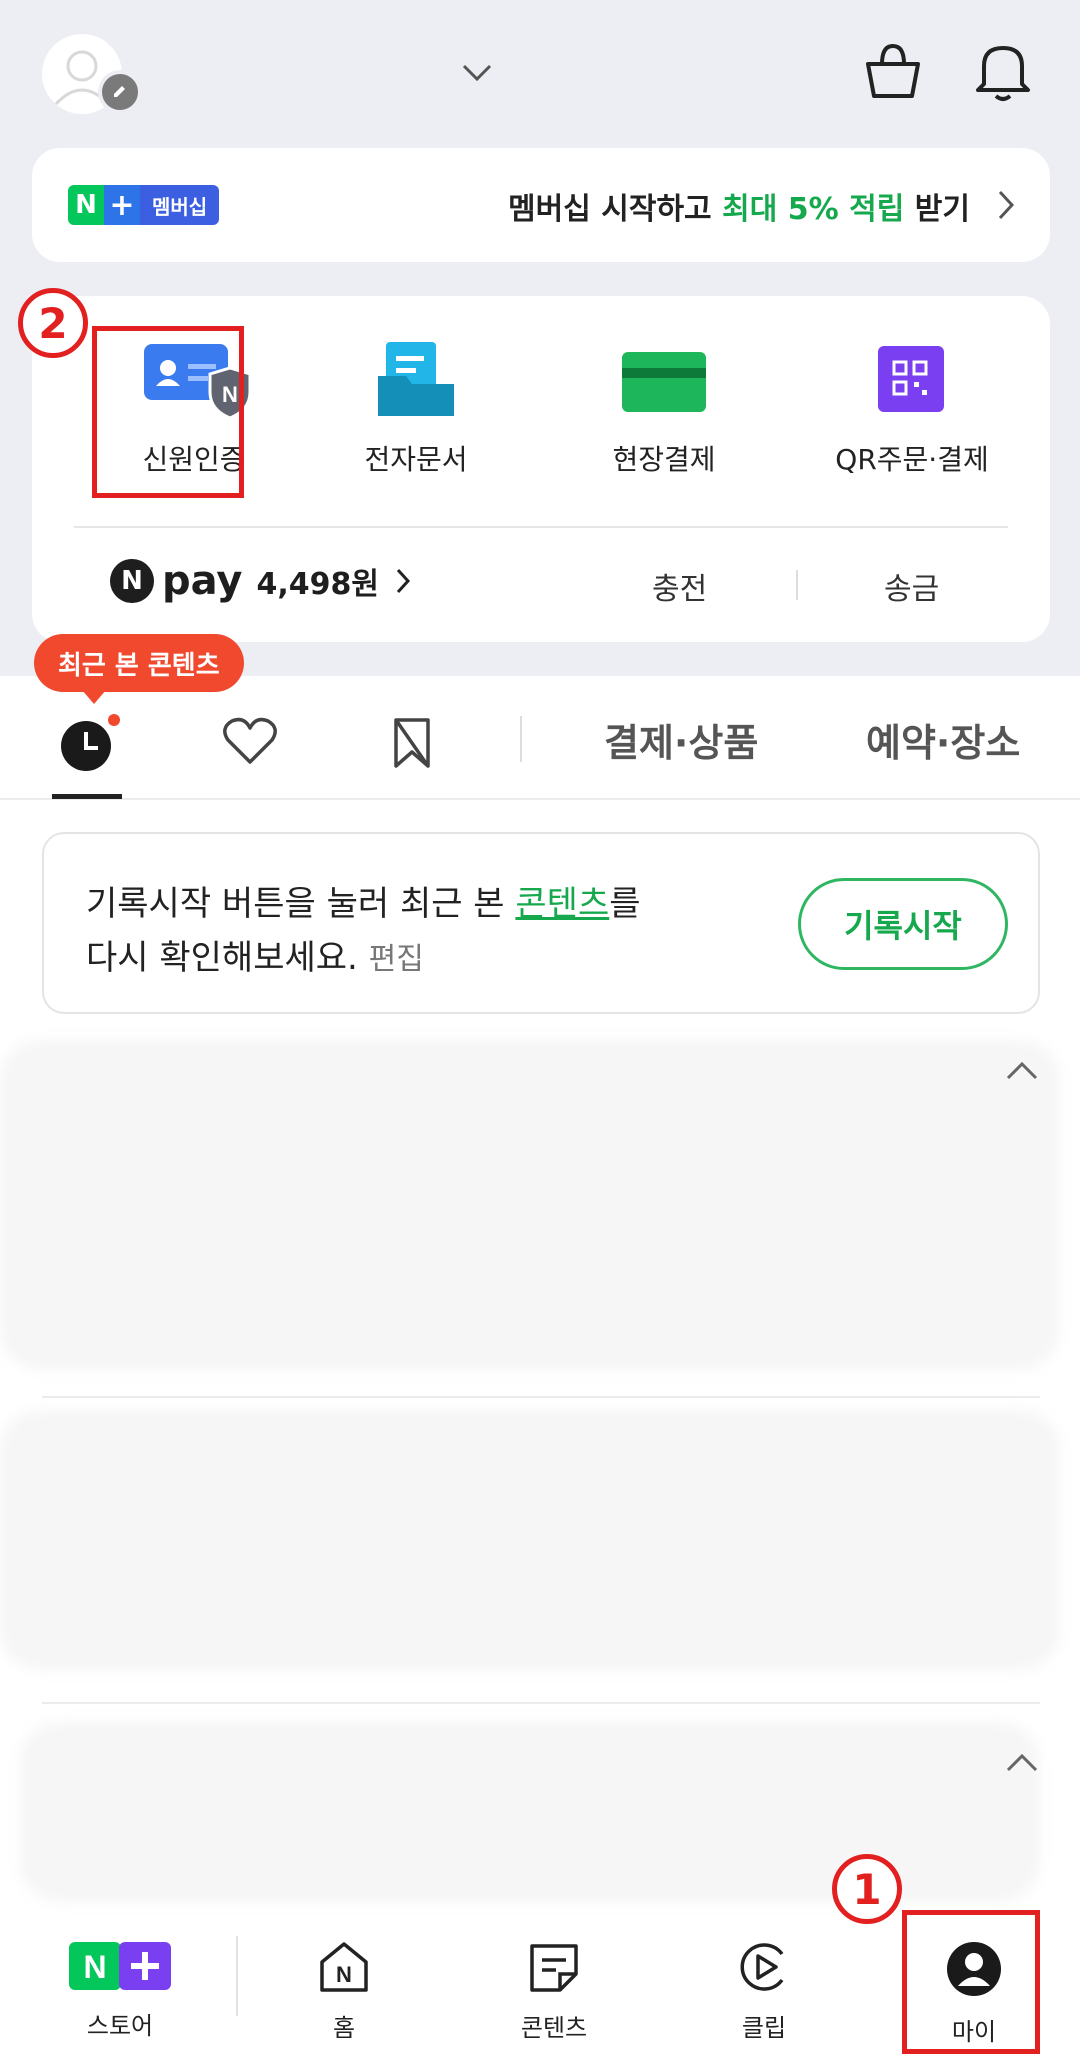 The image size is (1080, 2064). I want to click on membership-text-prefix: 멤버십 시작하고, so click(615, 209).